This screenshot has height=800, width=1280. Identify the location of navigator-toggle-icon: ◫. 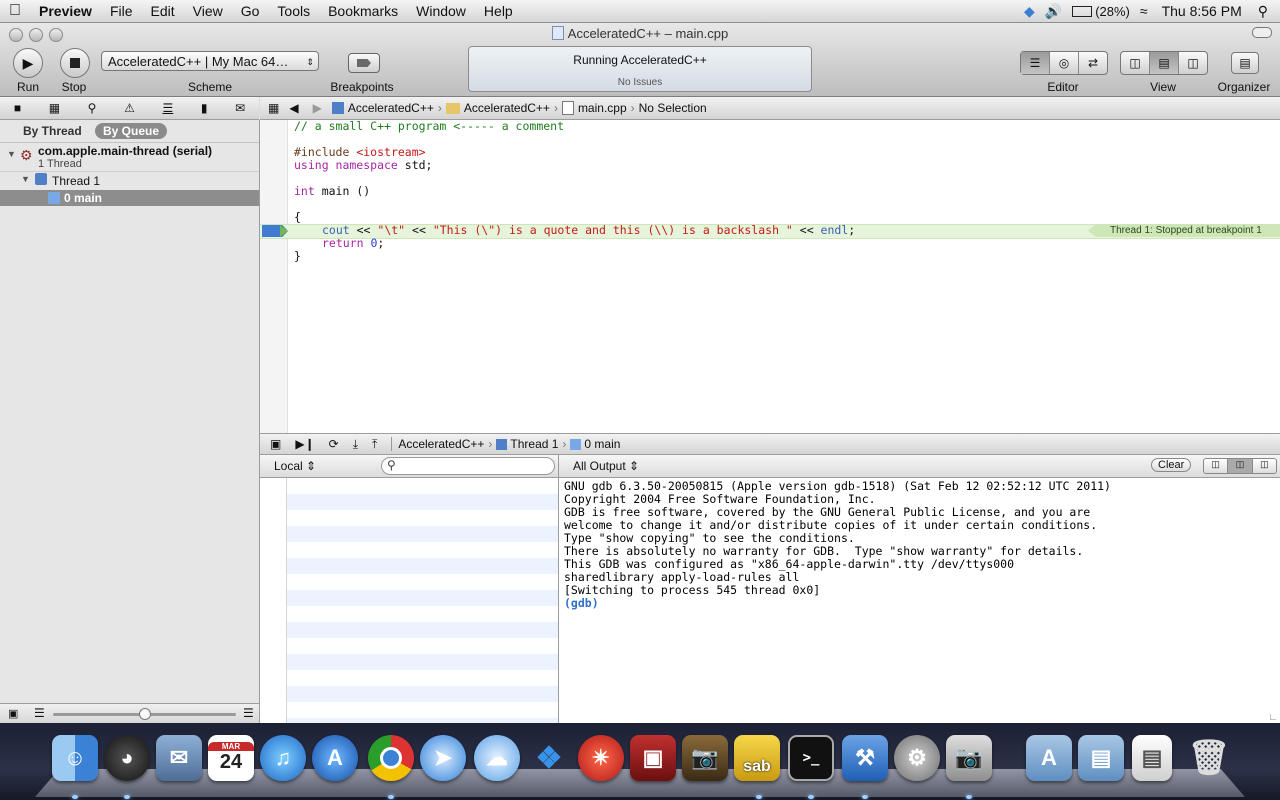
(1135, 63).